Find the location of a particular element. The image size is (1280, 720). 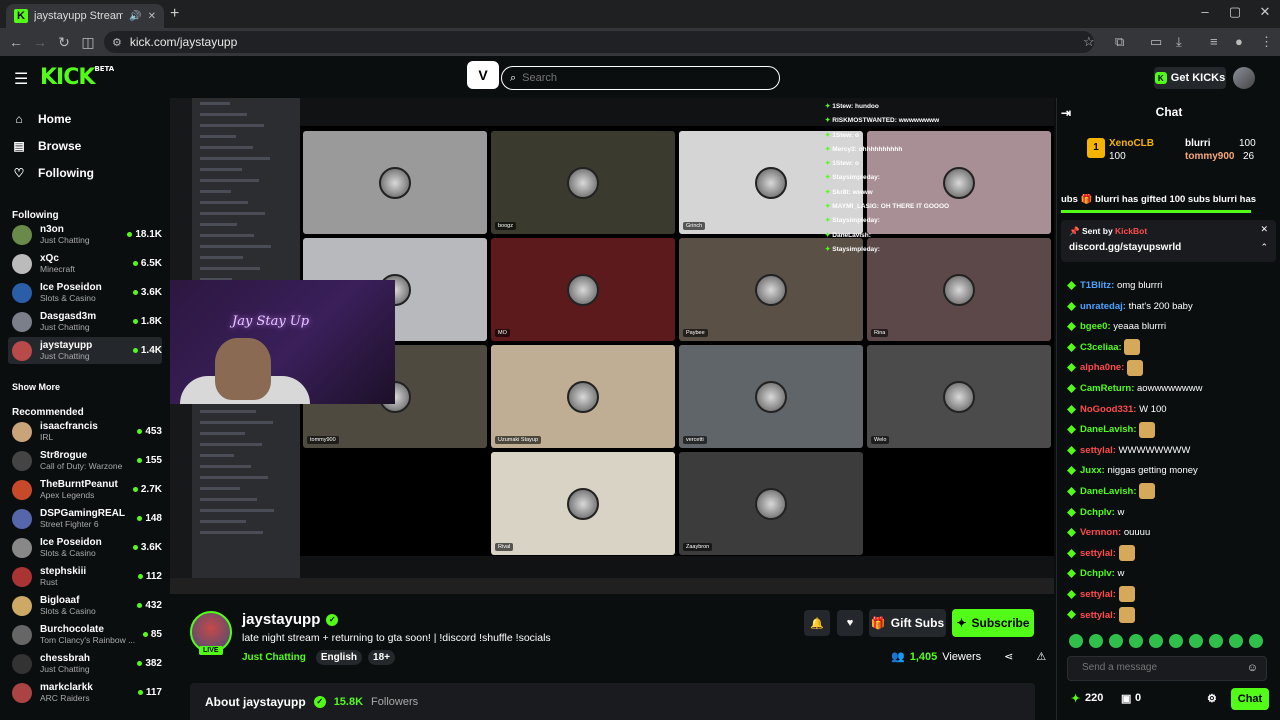

unpin-icon: ✕ is located at coordinates (1264, 229).